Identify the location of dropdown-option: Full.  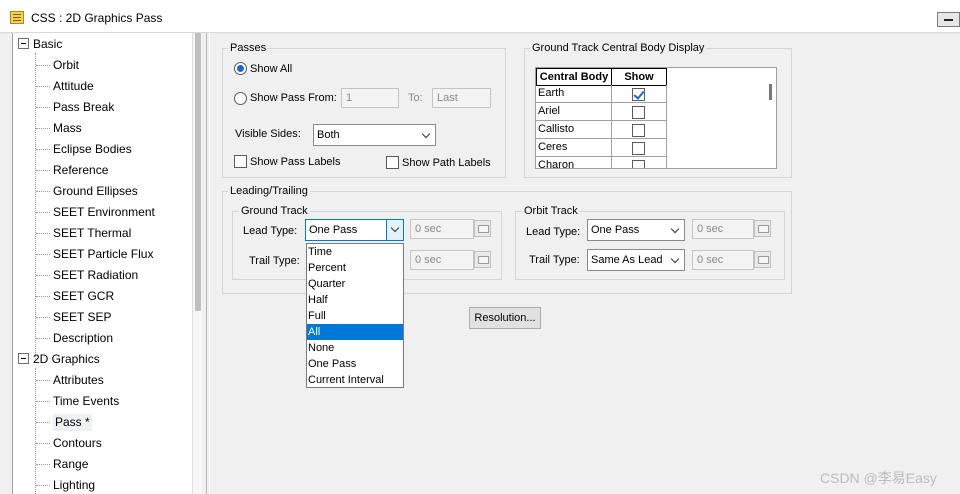
(355, 316).